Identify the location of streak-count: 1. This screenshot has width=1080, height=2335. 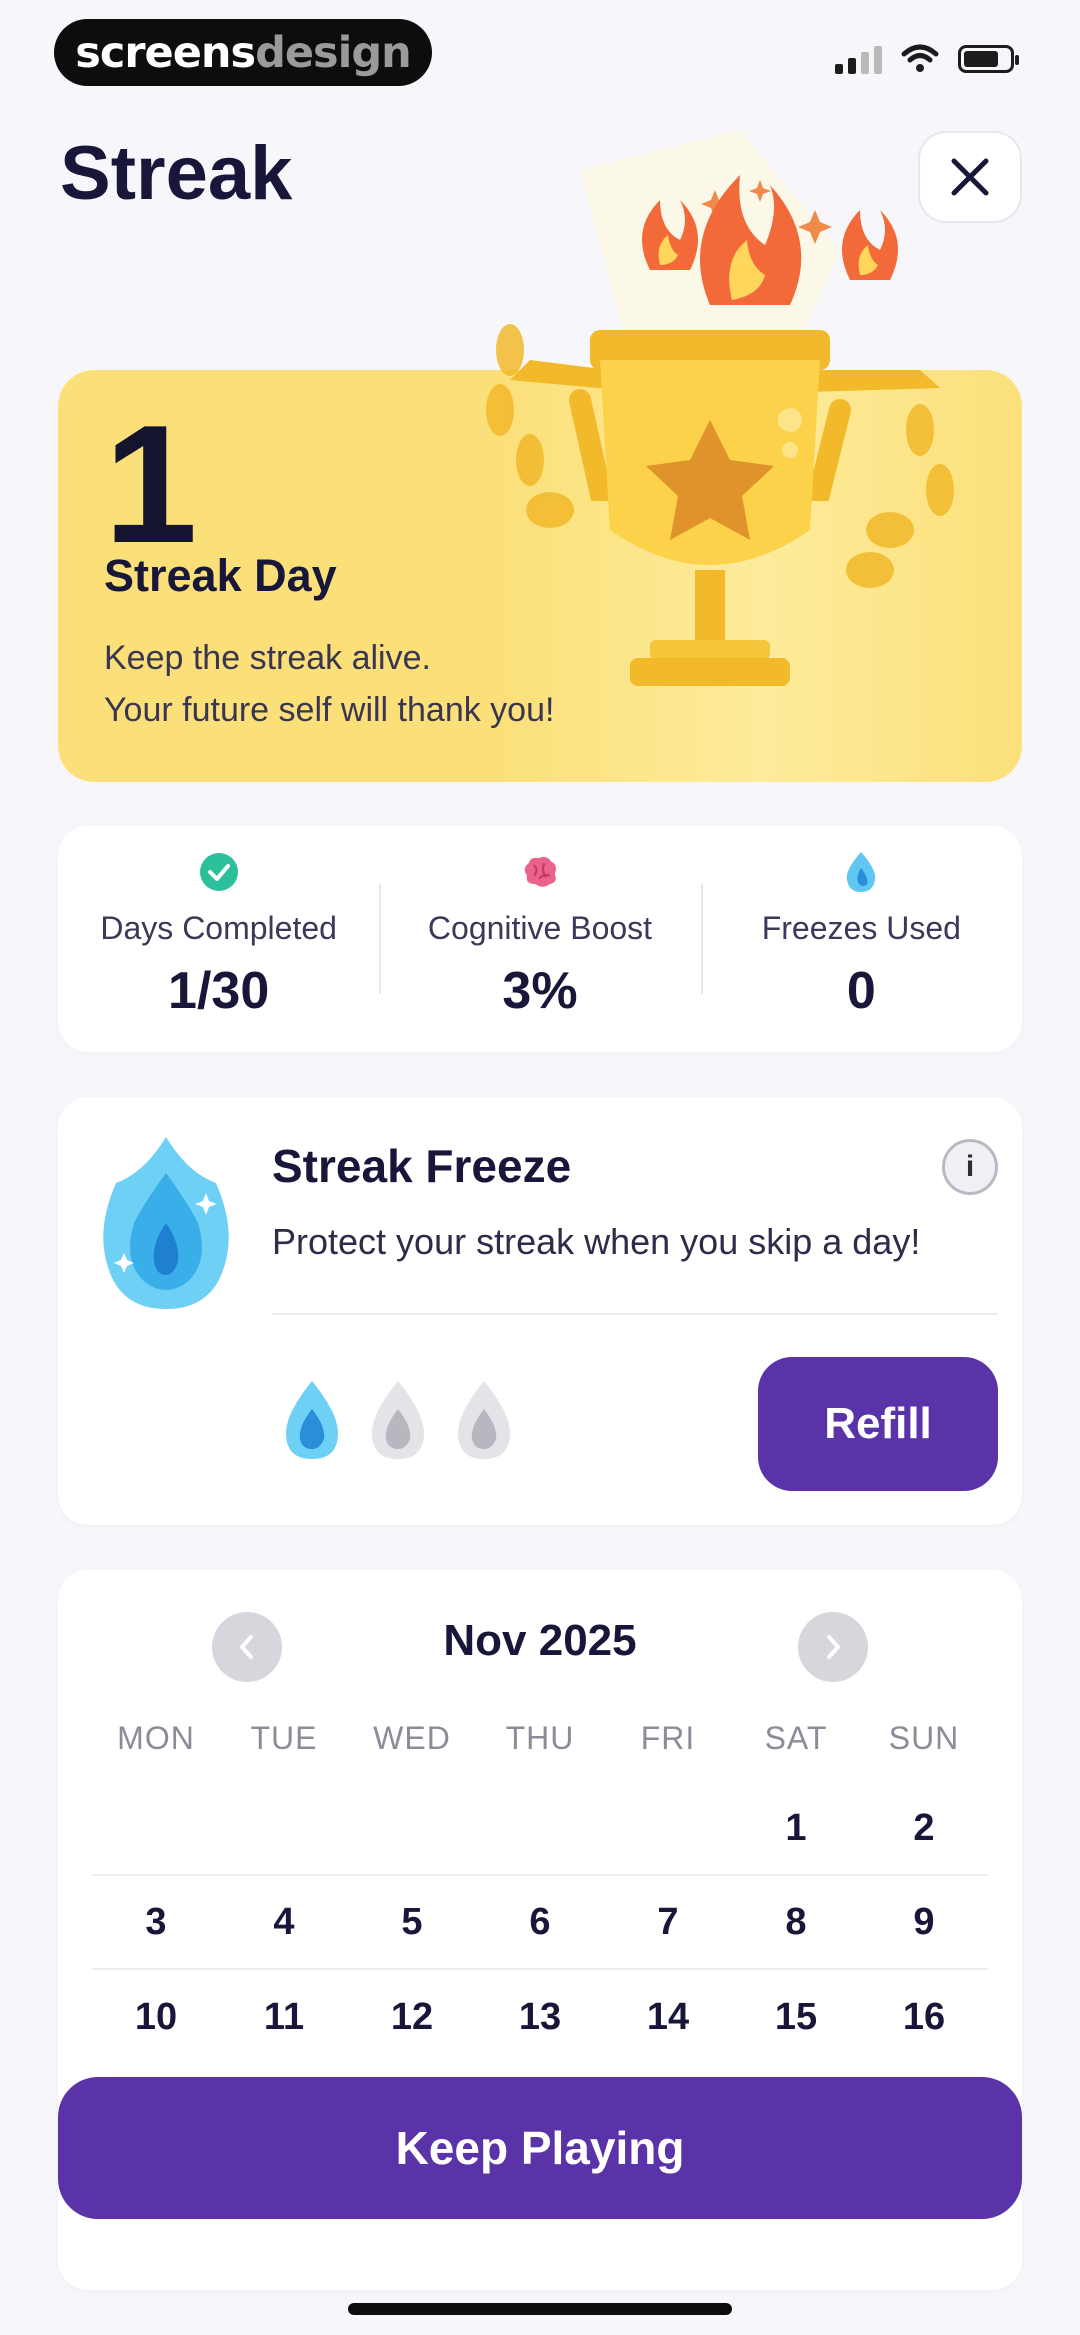
(151, 484).